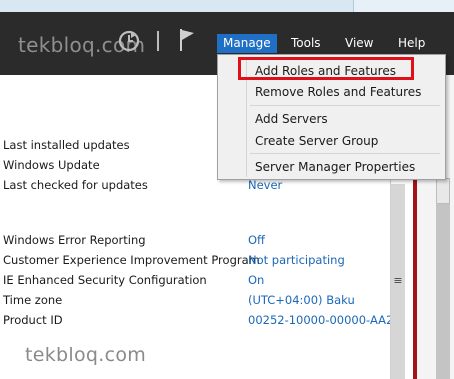 This screenshot has height=379, width=454. I want to click on property-label: Last installed updates, so click(66, 145).